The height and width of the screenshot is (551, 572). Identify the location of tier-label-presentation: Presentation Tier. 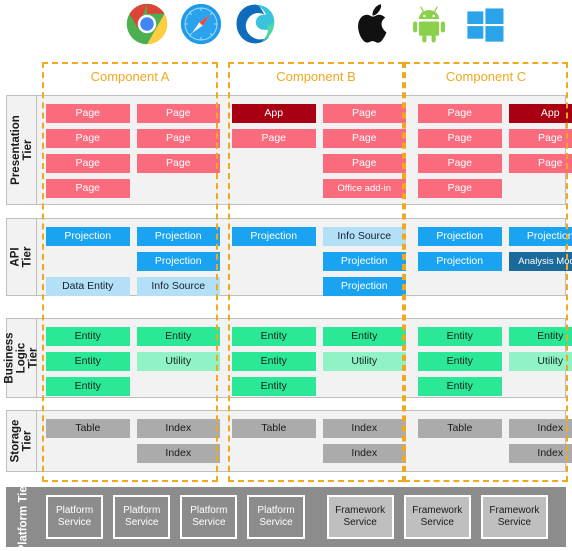
(22, 150).